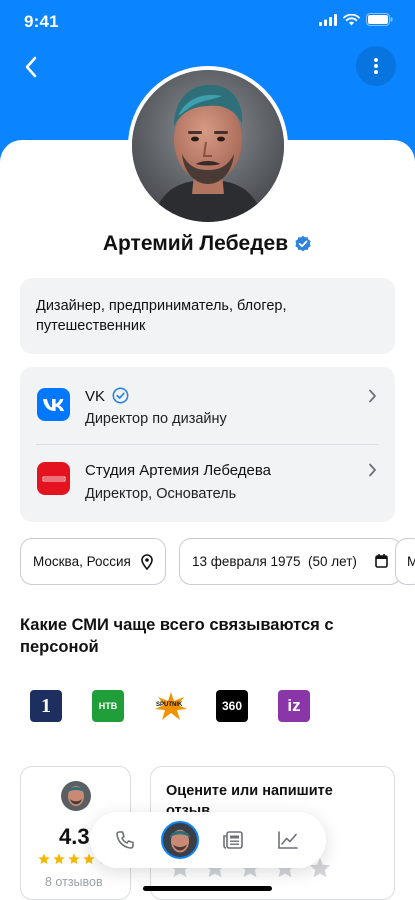 Image resolution: width=415 pixels, height=900 pixels. I want to click on home-indicator, so click(207, 888).